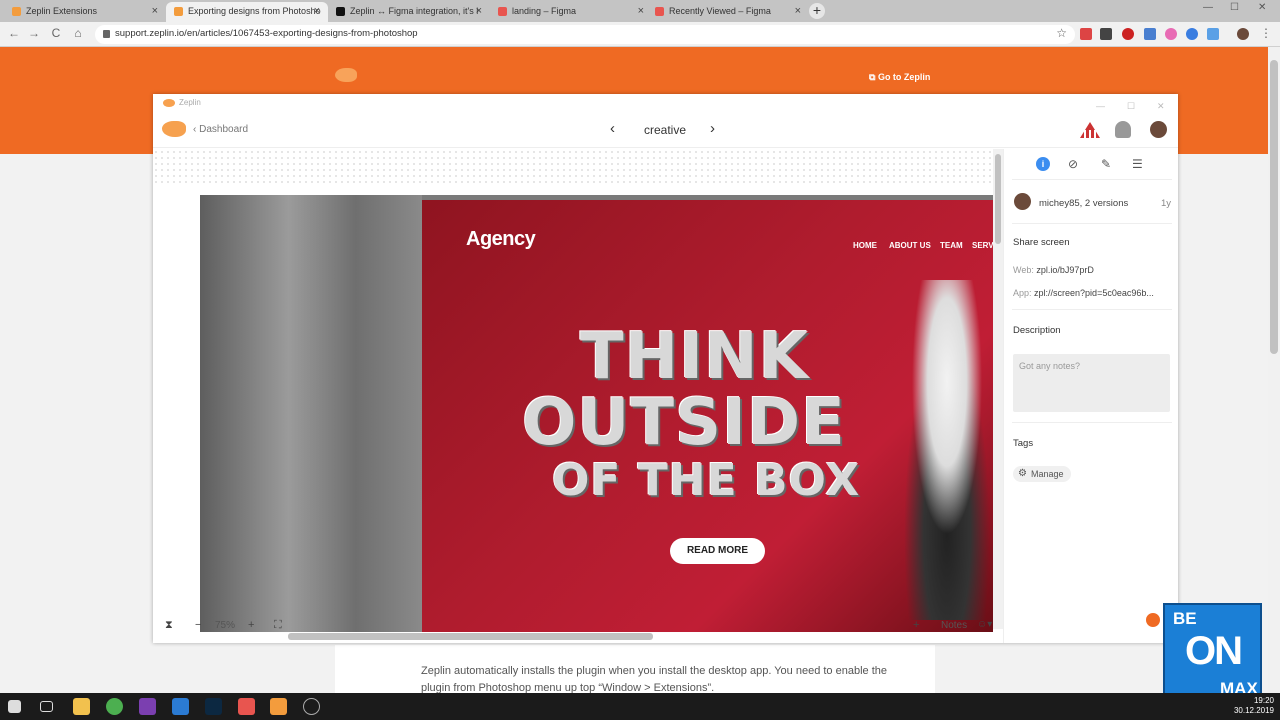 This screenshot has height=720, width=1280. Describe the element at coordinates (659, 11) in the screenshot. I see `figma-favicon-icon` at that location.